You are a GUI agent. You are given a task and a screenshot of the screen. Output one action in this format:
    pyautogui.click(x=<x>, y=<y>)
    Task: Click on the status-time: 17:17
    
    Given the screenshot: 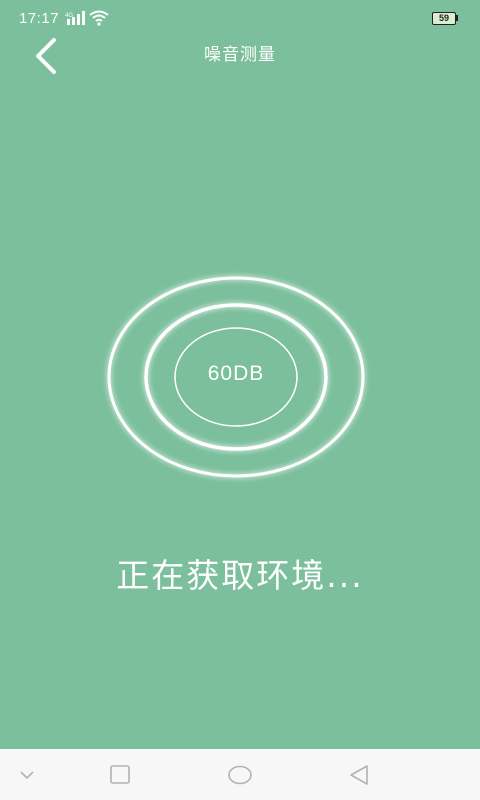 What is the action you would take?
    pyautogui.click(x=39, y=18)
    